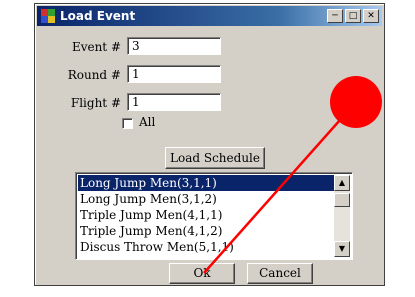  Describe the element at coordinates (342, 200) in the screenshot. I see `scroll-thumb` at that location.